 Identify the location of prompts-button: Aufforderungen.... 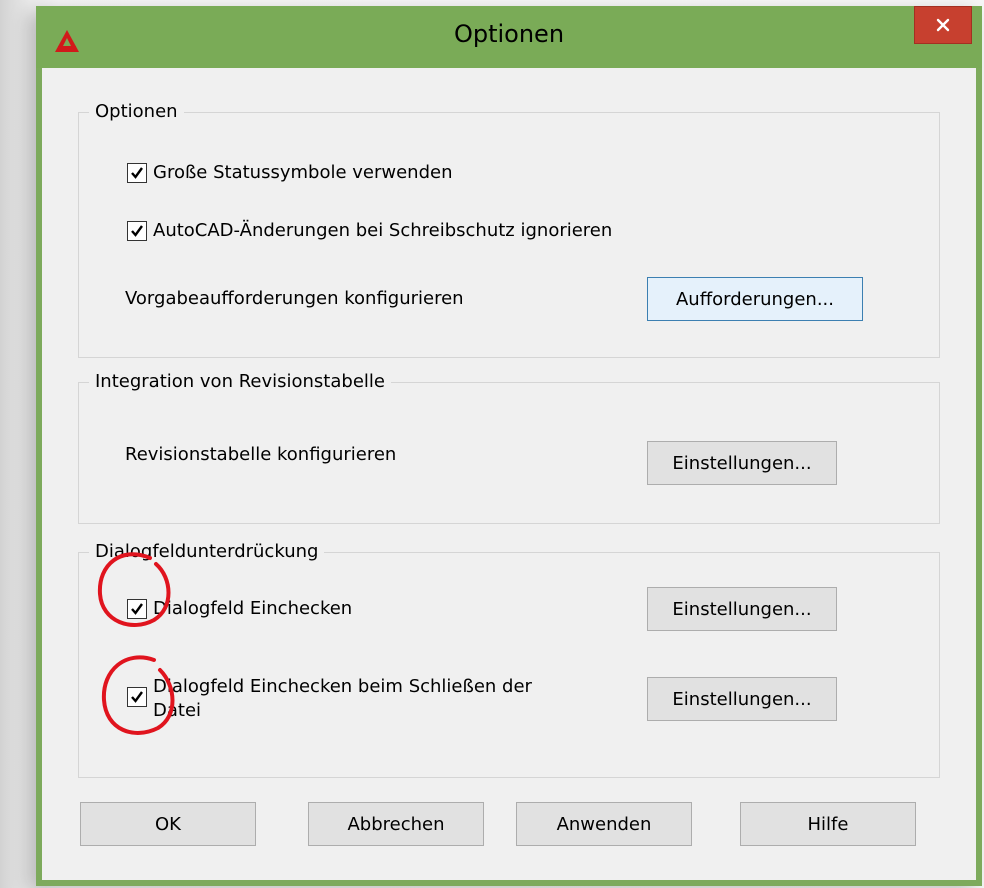
(755, 299).